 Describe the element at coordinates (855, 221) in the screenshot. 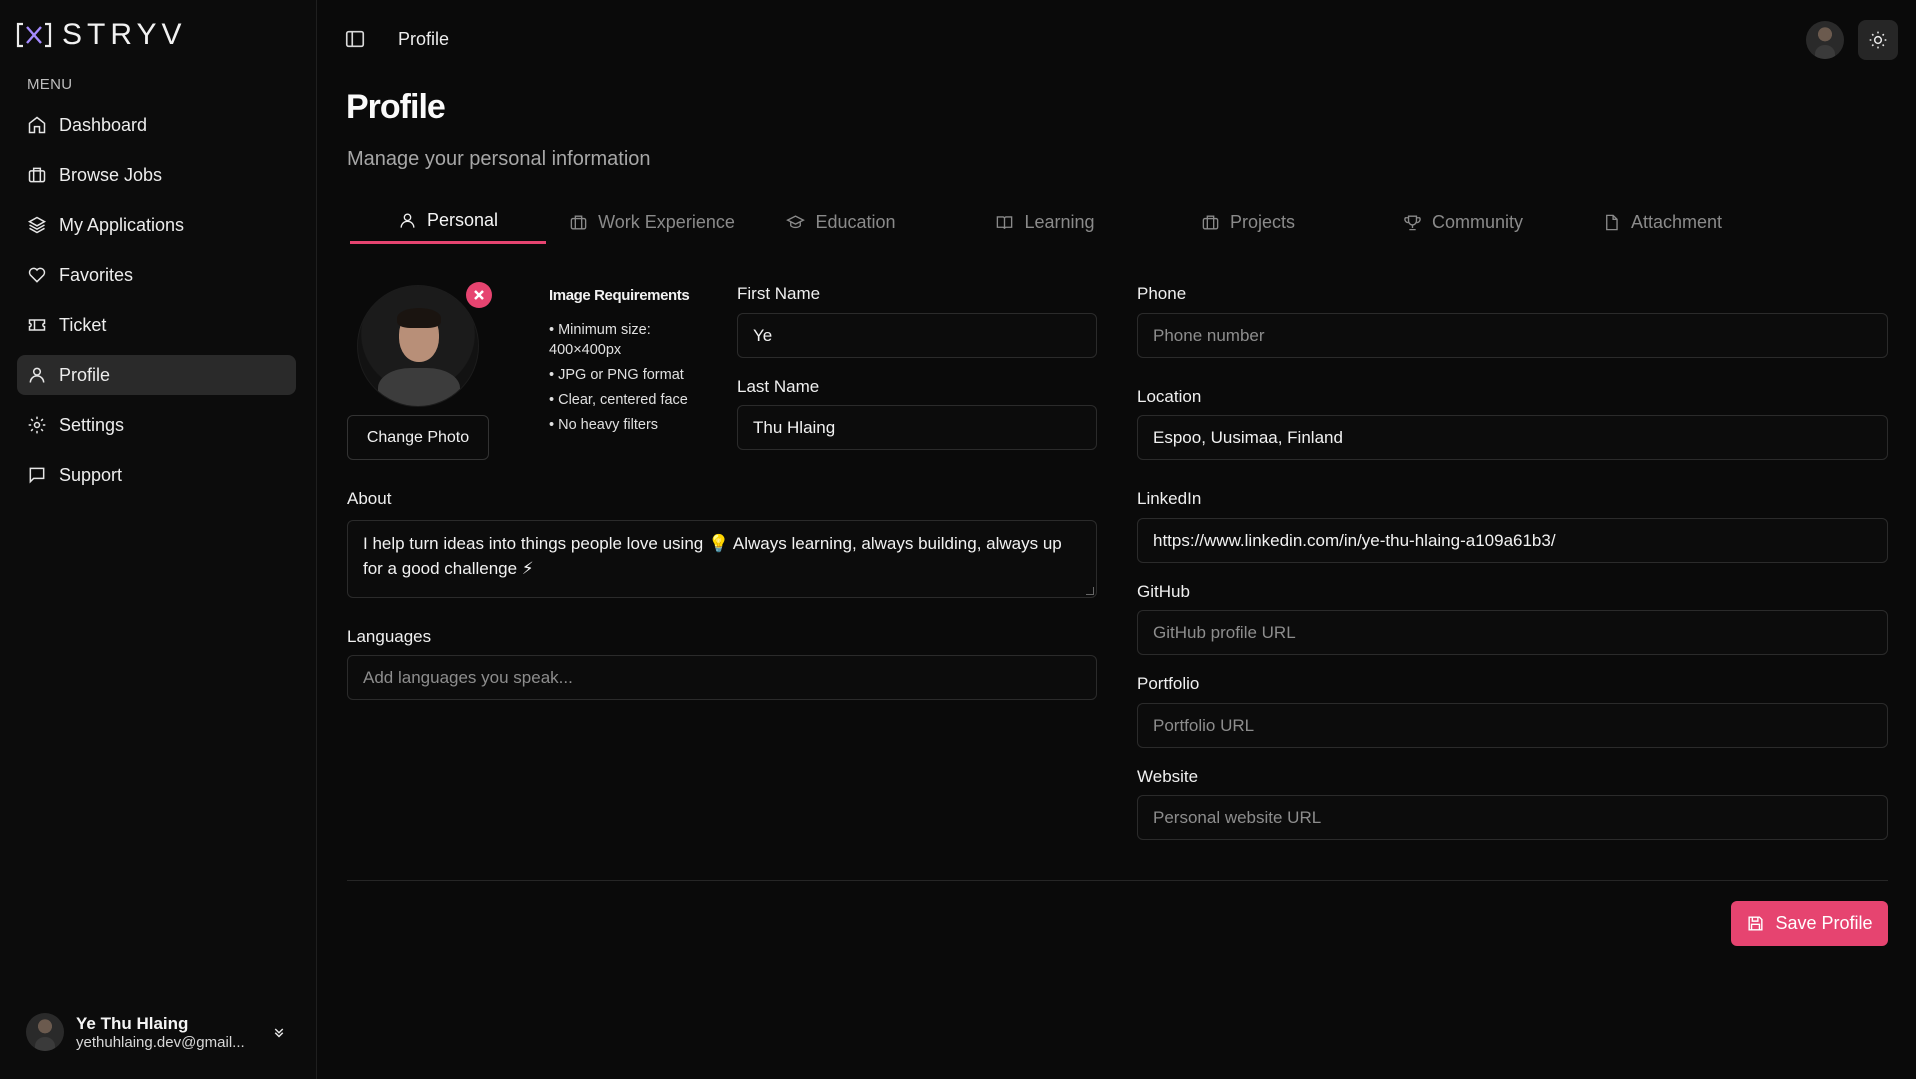

I see `tab-label: Education` at that location.